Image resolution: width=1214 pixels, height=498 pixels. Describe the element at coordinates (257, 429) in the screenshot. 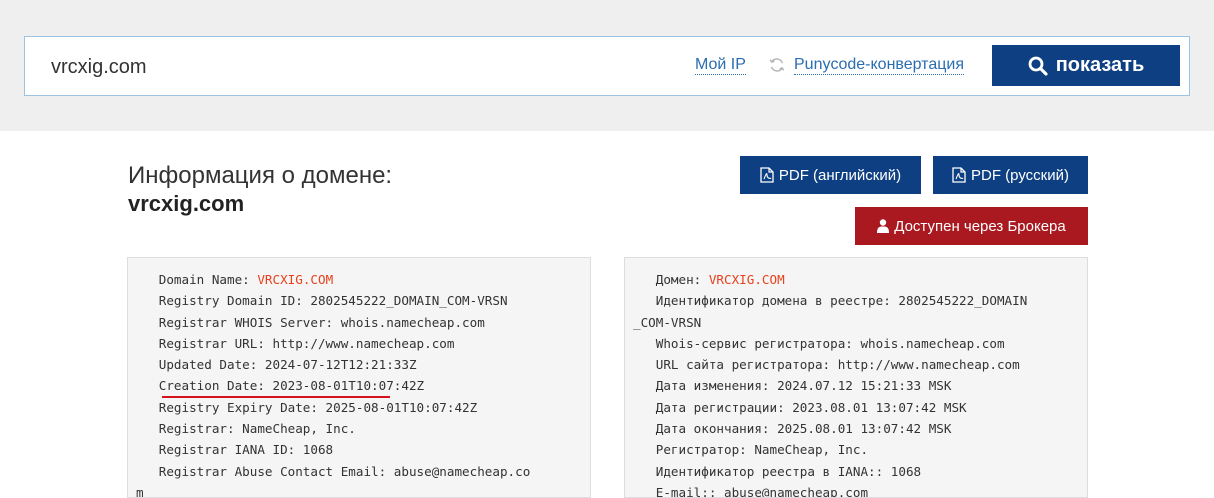

I see `whois-line: Registrar: NameCheap, Inc.` at that location.